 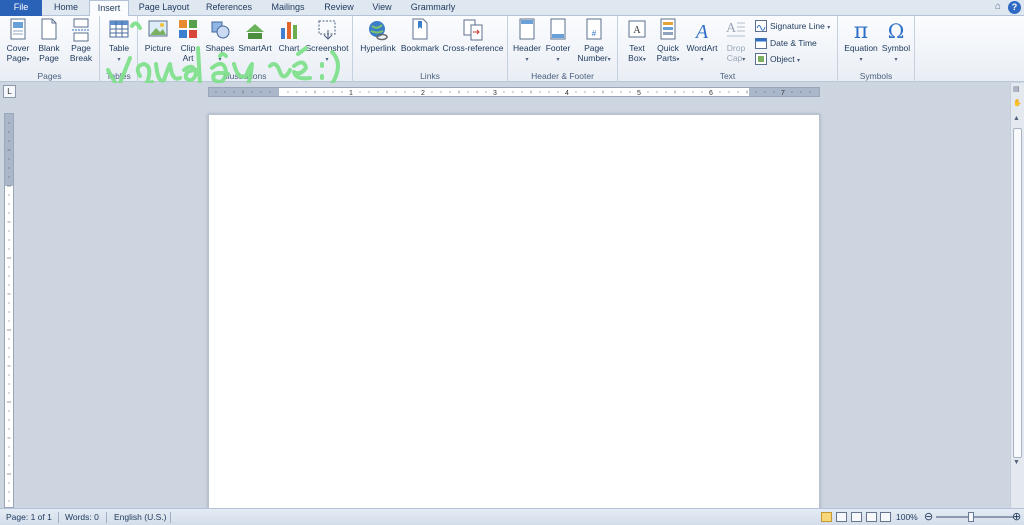 I want to click on page-break-button: Page Break, so click(x=81, y=40).